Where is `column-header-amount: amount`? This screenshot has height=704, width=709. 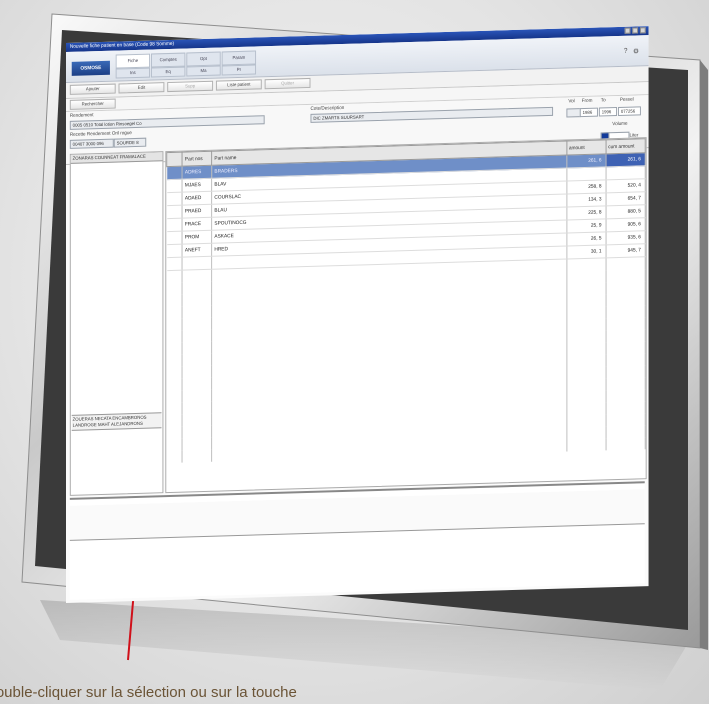
column-header-amount: amount is located at coordinates (586, 147).